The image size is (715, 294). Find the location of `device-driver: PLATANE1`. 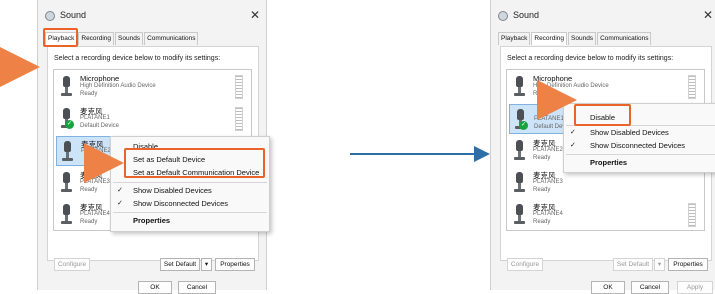

device-driver: PLATANE1 is located at coordinates (95, 118).